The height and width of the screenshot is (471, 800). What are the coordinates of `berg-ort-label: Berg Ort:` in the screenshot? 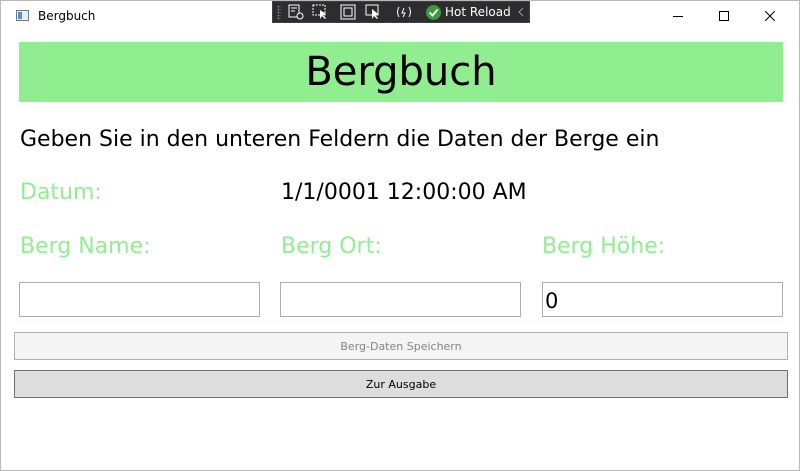 It's located at (331, 246).